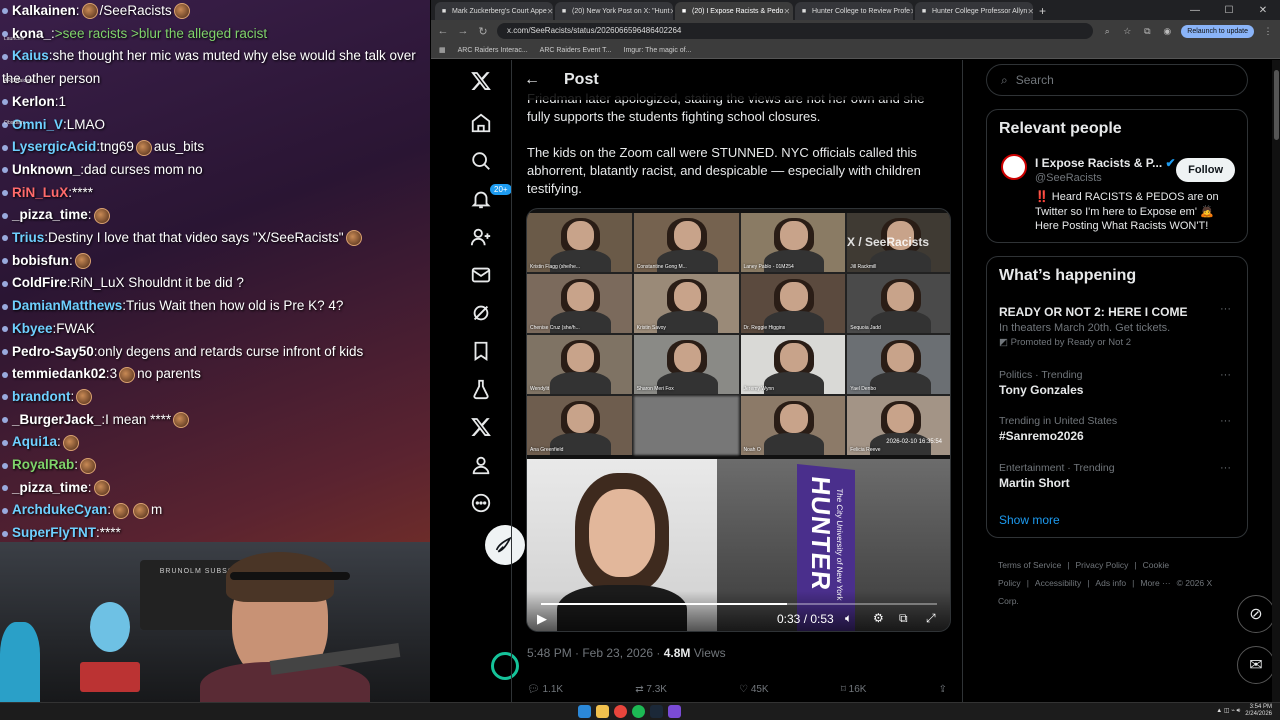 Image resolution: width=1280 pixels, height=720 pixels. What do you see at coordinates (54, 146) in the screenshot?
I see `chat-username: LysergicAcid` at bounding box center [54, 146].